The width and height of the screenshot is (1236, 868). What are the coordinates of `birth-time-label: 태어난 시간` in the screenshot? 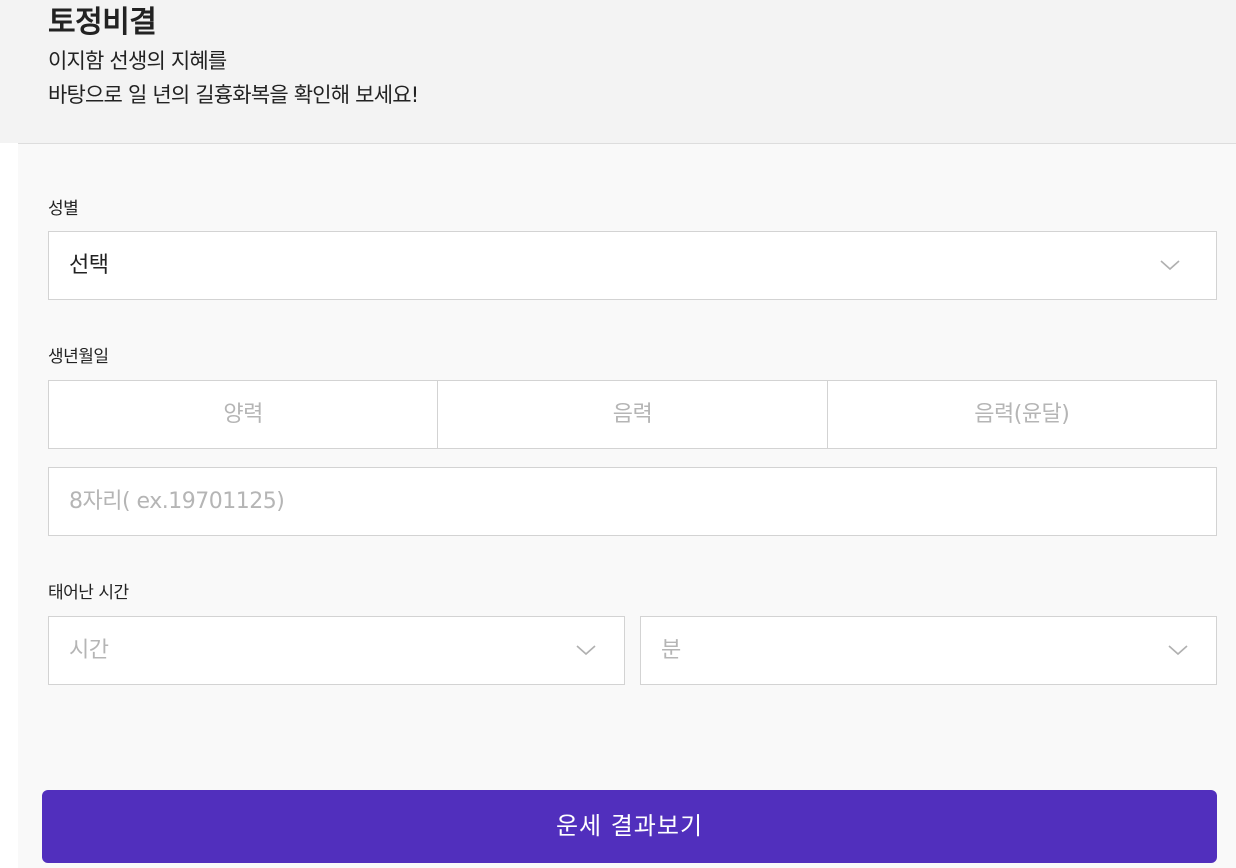 It's located at (88, 593).